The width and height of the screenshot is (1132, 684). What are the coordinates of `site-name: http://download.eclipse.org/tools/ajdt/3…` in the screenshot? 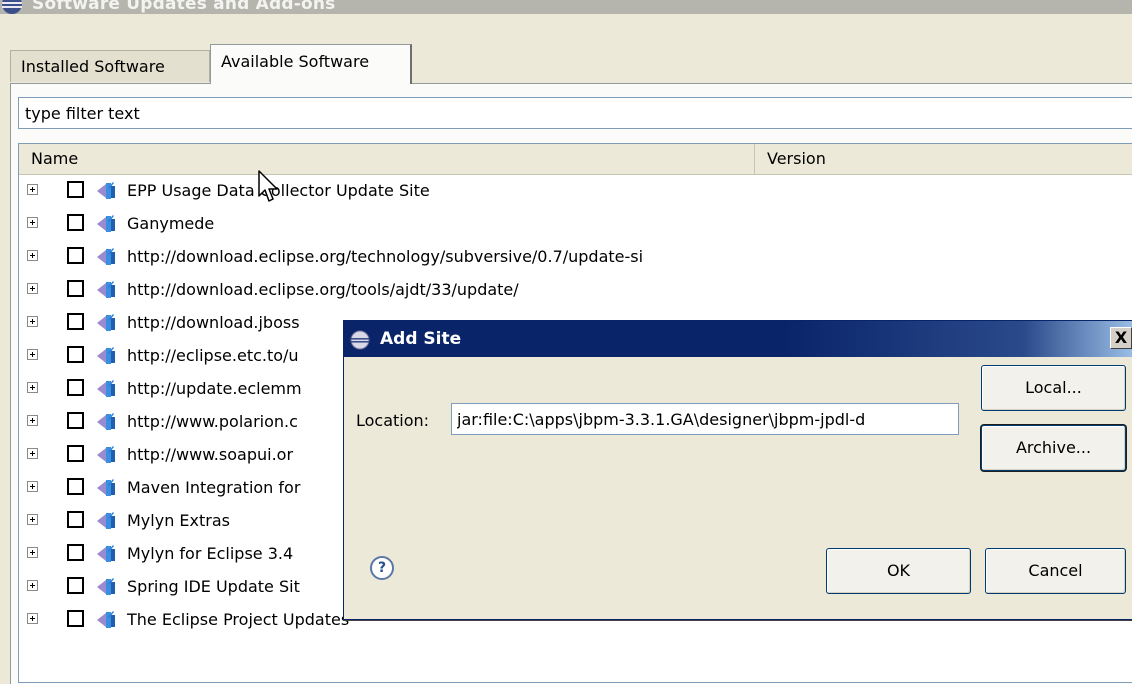 It's located at (323, 289).